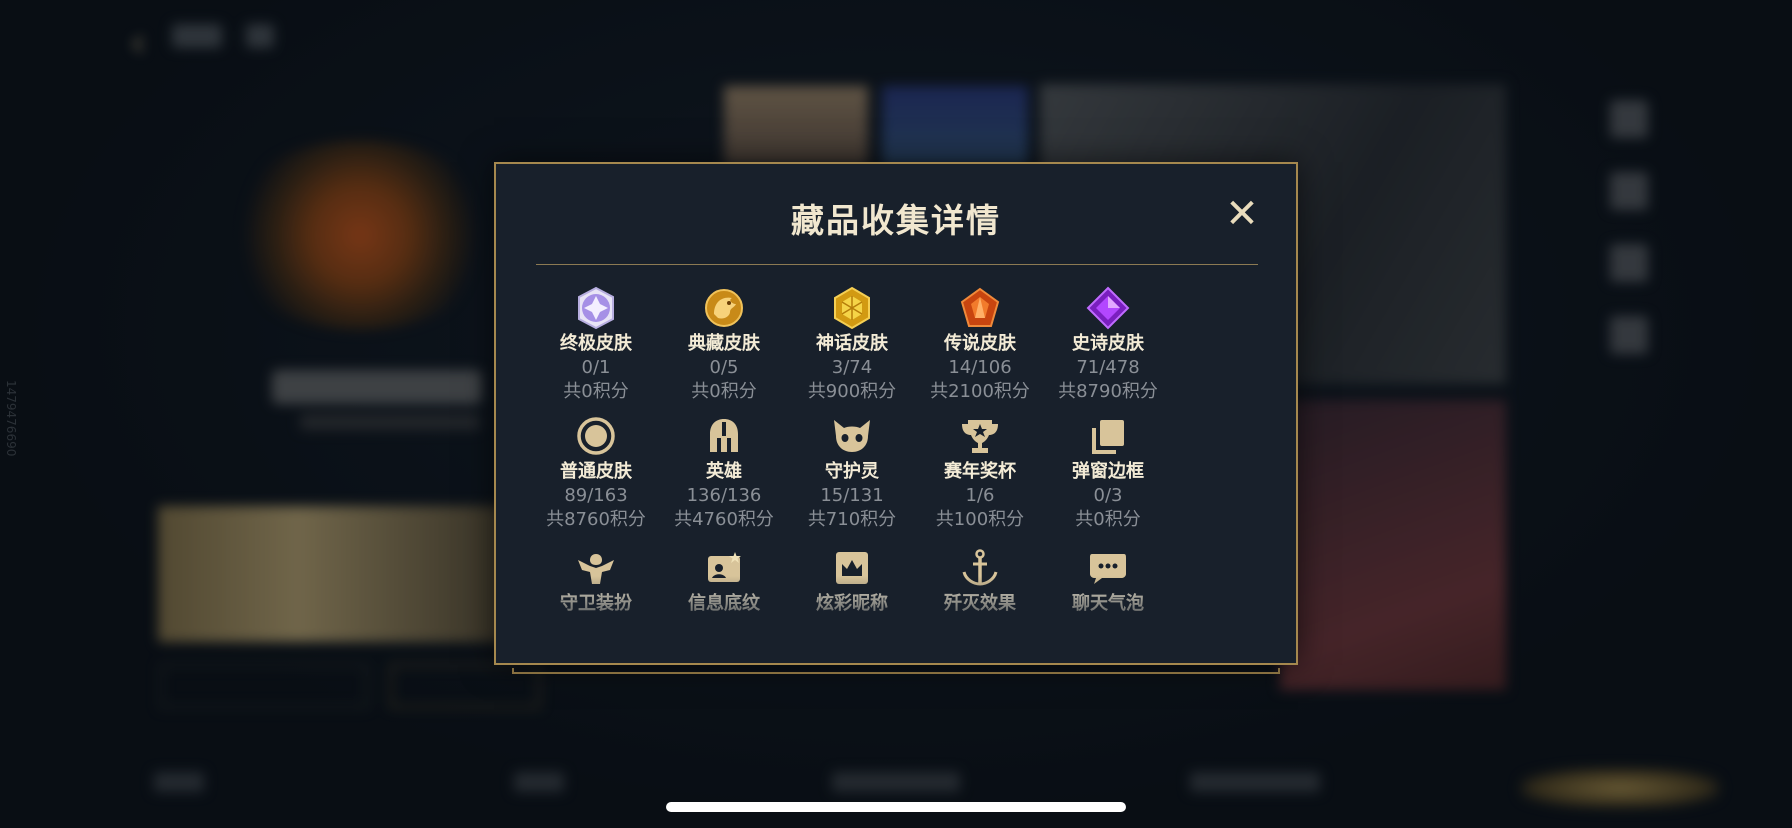 Image resolution: width=1792 pixels, height=828 pixels. I want to click on modal-title: 藏品收集详情, so click(896, 220).